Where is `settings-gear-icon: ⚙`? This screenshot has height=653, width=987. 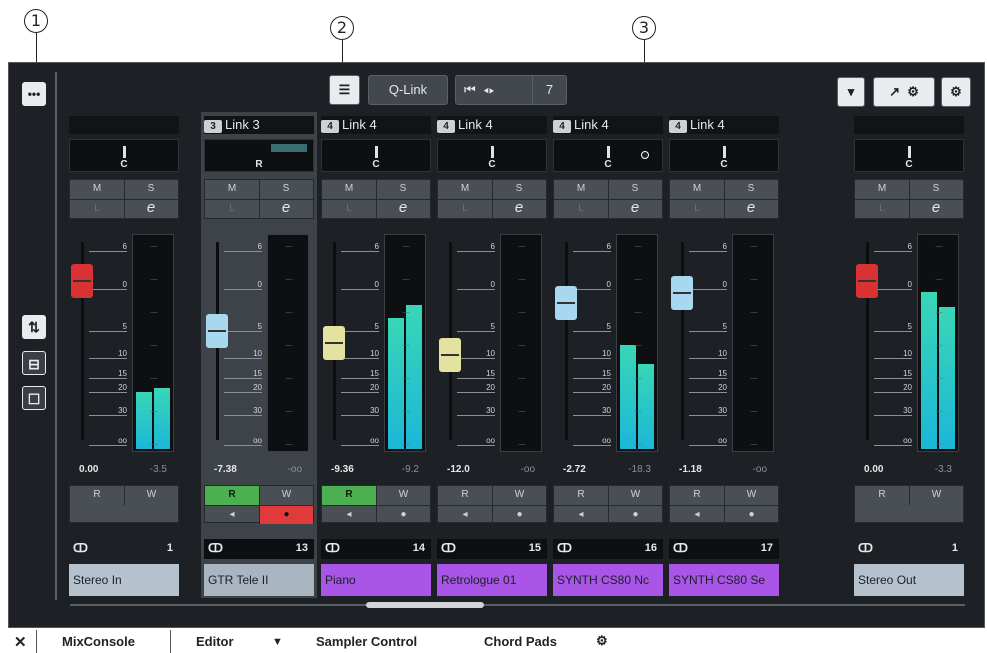
settings-gear-icon: ⚙ is located at coordinates (956, 92).